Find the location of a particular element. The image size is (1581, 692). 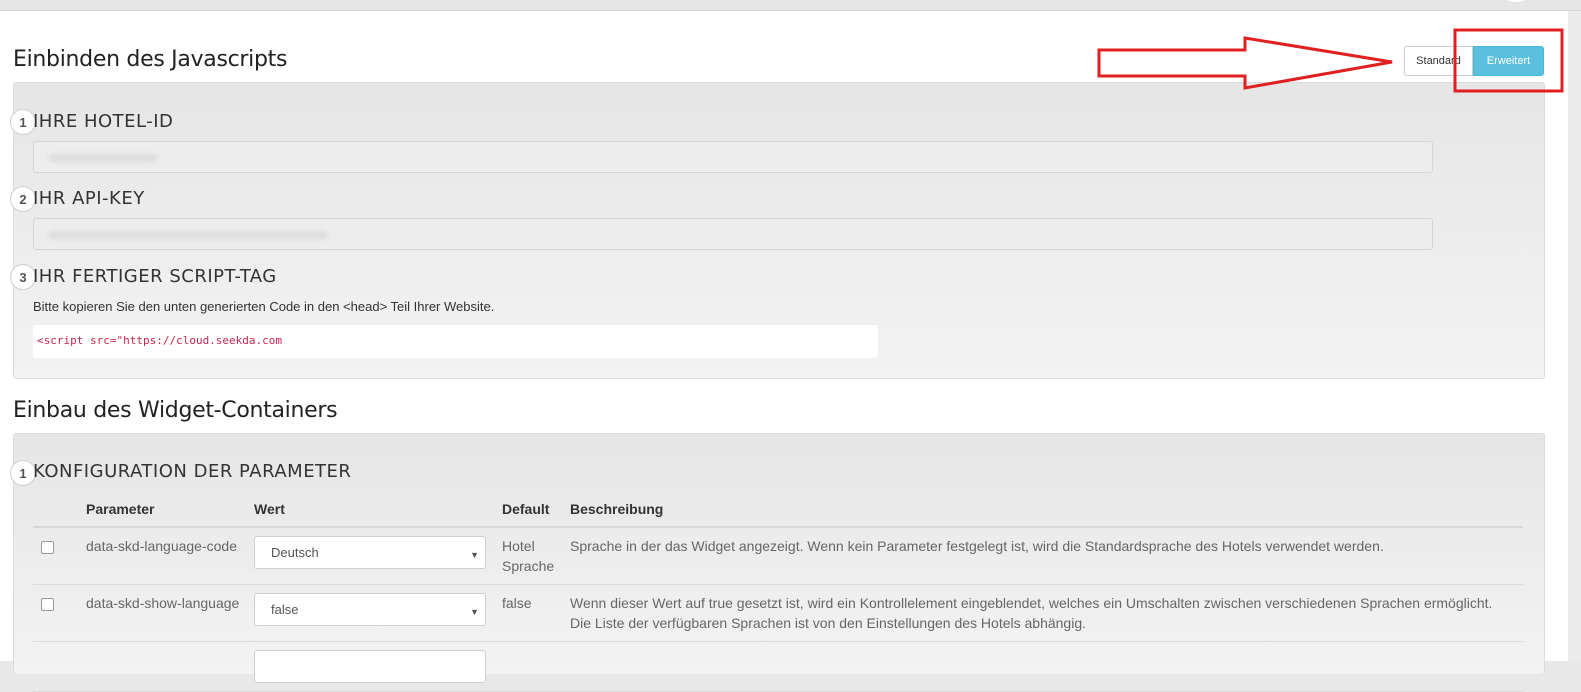

column-header-default: Default is located at coordinates (530, 509).